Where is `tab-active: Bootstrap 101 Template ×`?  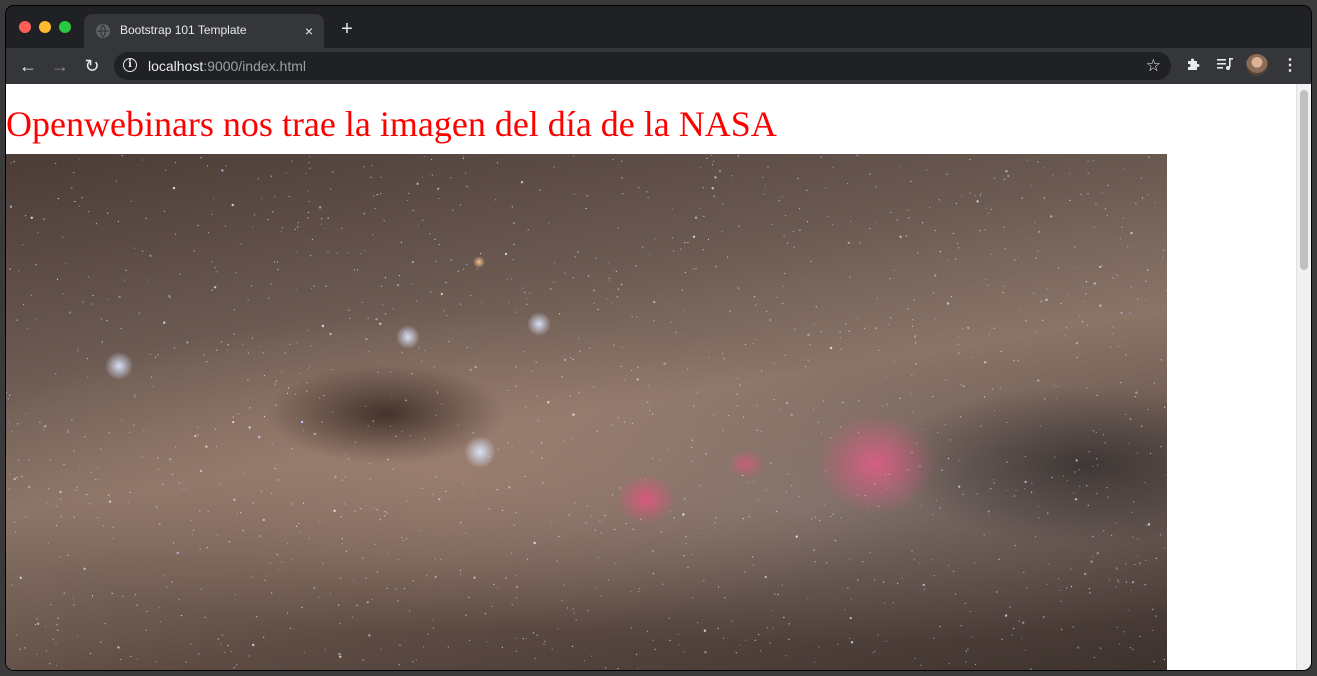
tab-active: Bootstrap 101 Template × is located at coordinates (204, 31).